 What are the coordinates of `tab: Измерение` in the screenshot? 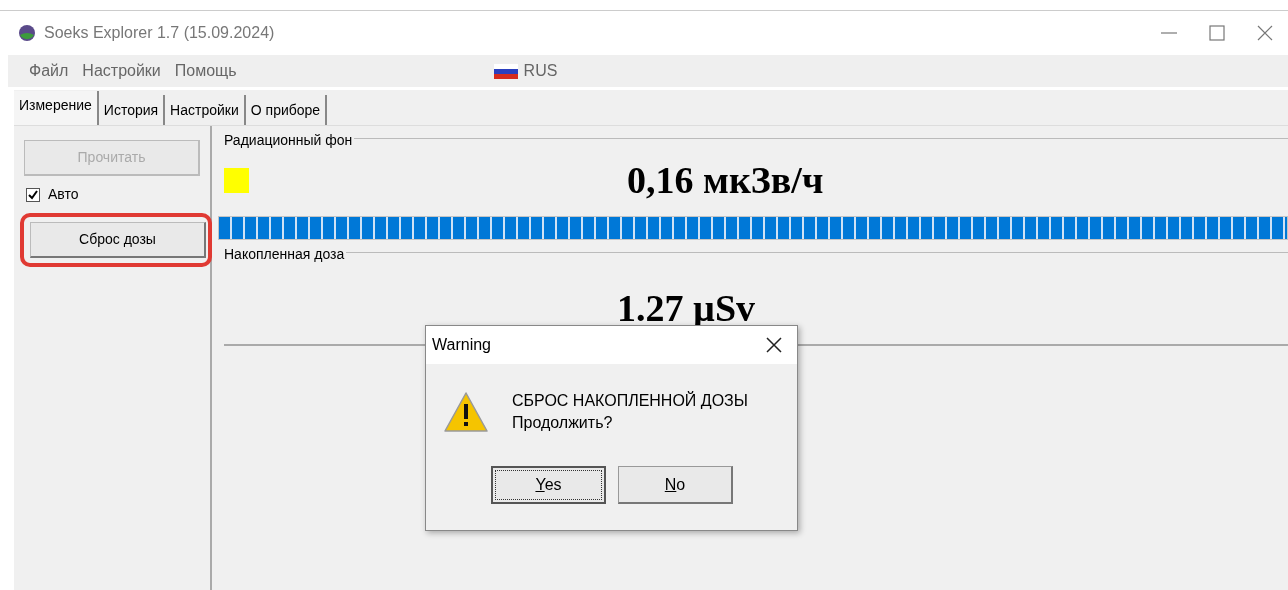 It's located at (56, 108).